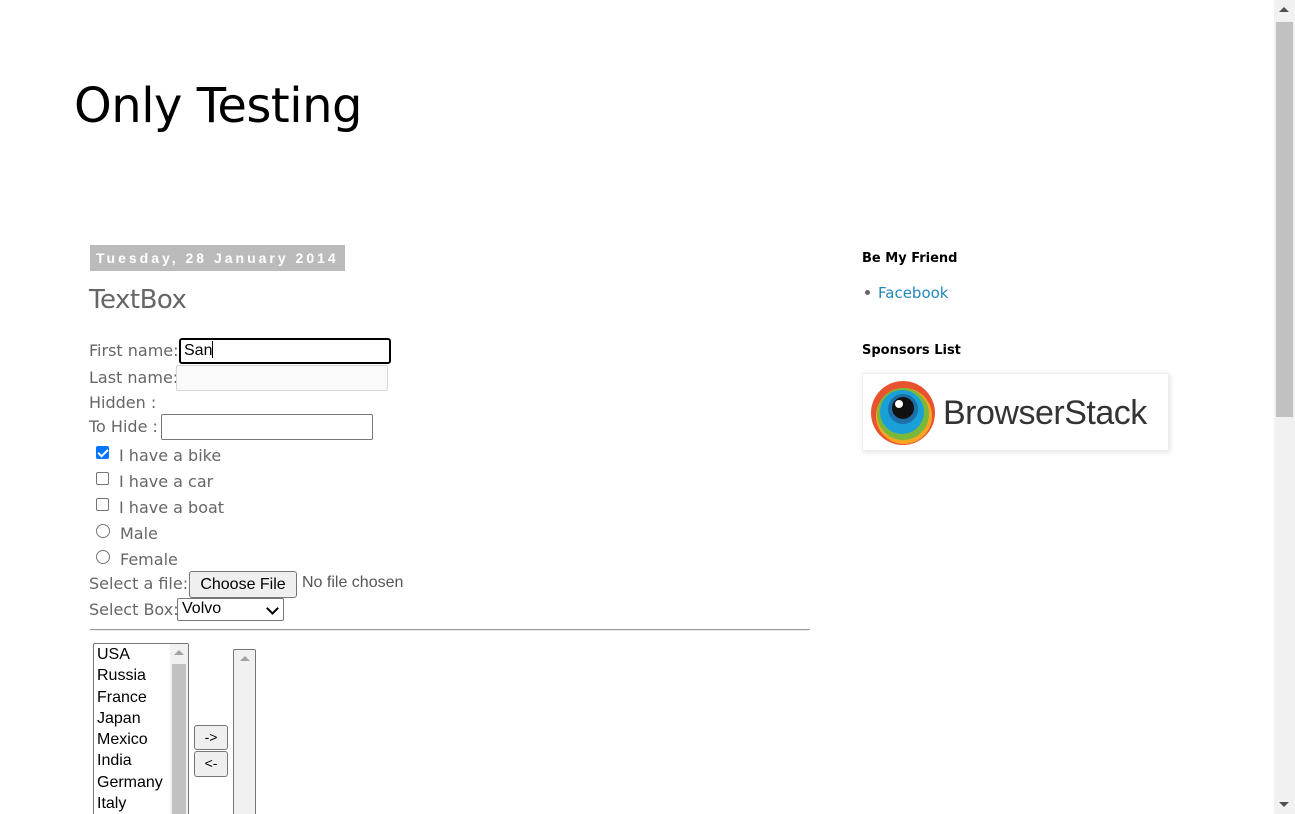 This screenshot has height=814, width=1295. What do you see at coordinates (218, 106) in the screenshot?
I see `blog-title: Only Testing` at bounding box center [218, 106].